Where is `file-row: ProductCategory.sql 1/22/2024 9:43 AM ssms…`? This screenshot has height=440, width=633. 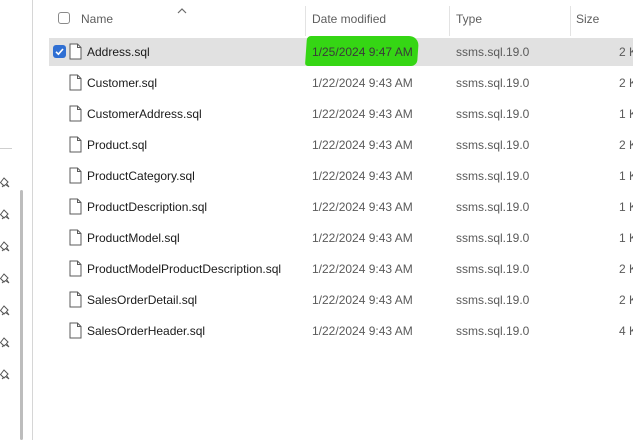 file-row: ProductCategory.sql 1/22/2024 9:43 AM ssms… is located at coordinates (341, 176).